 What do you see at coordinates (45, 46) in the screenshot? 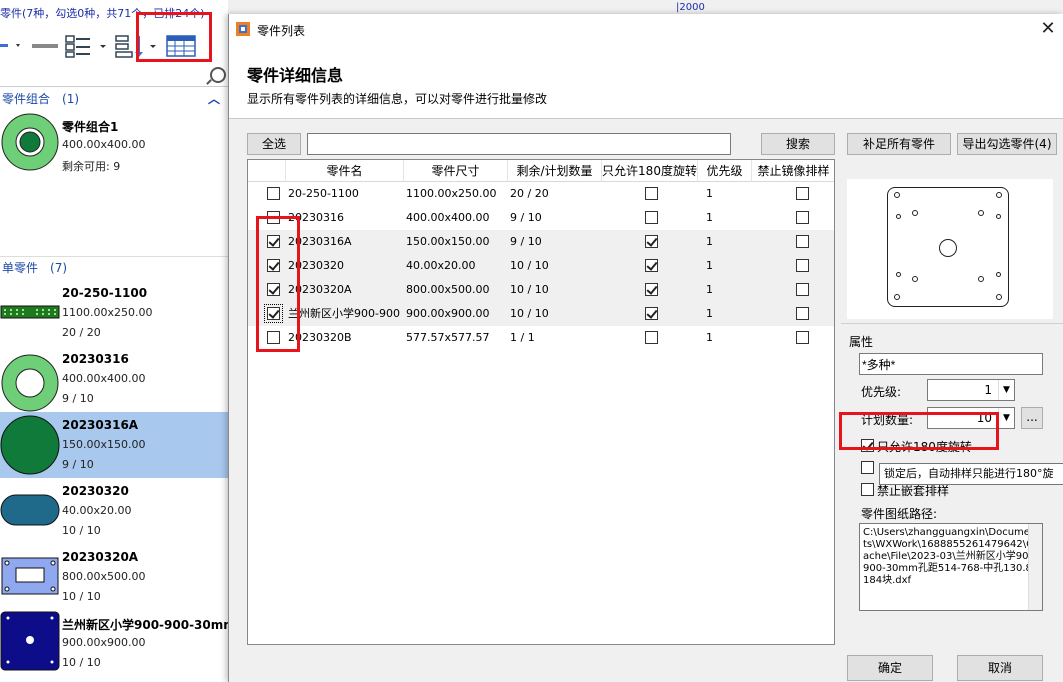
I see `dash-line-icon` at bounding box center [45, 46].